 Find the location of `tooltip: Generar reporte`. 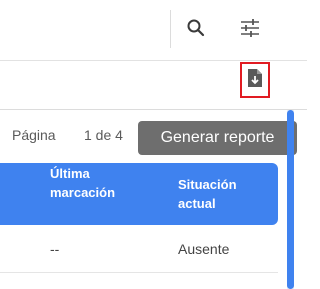

tooltip: Generar reporte is located at coordinates (217, 138).